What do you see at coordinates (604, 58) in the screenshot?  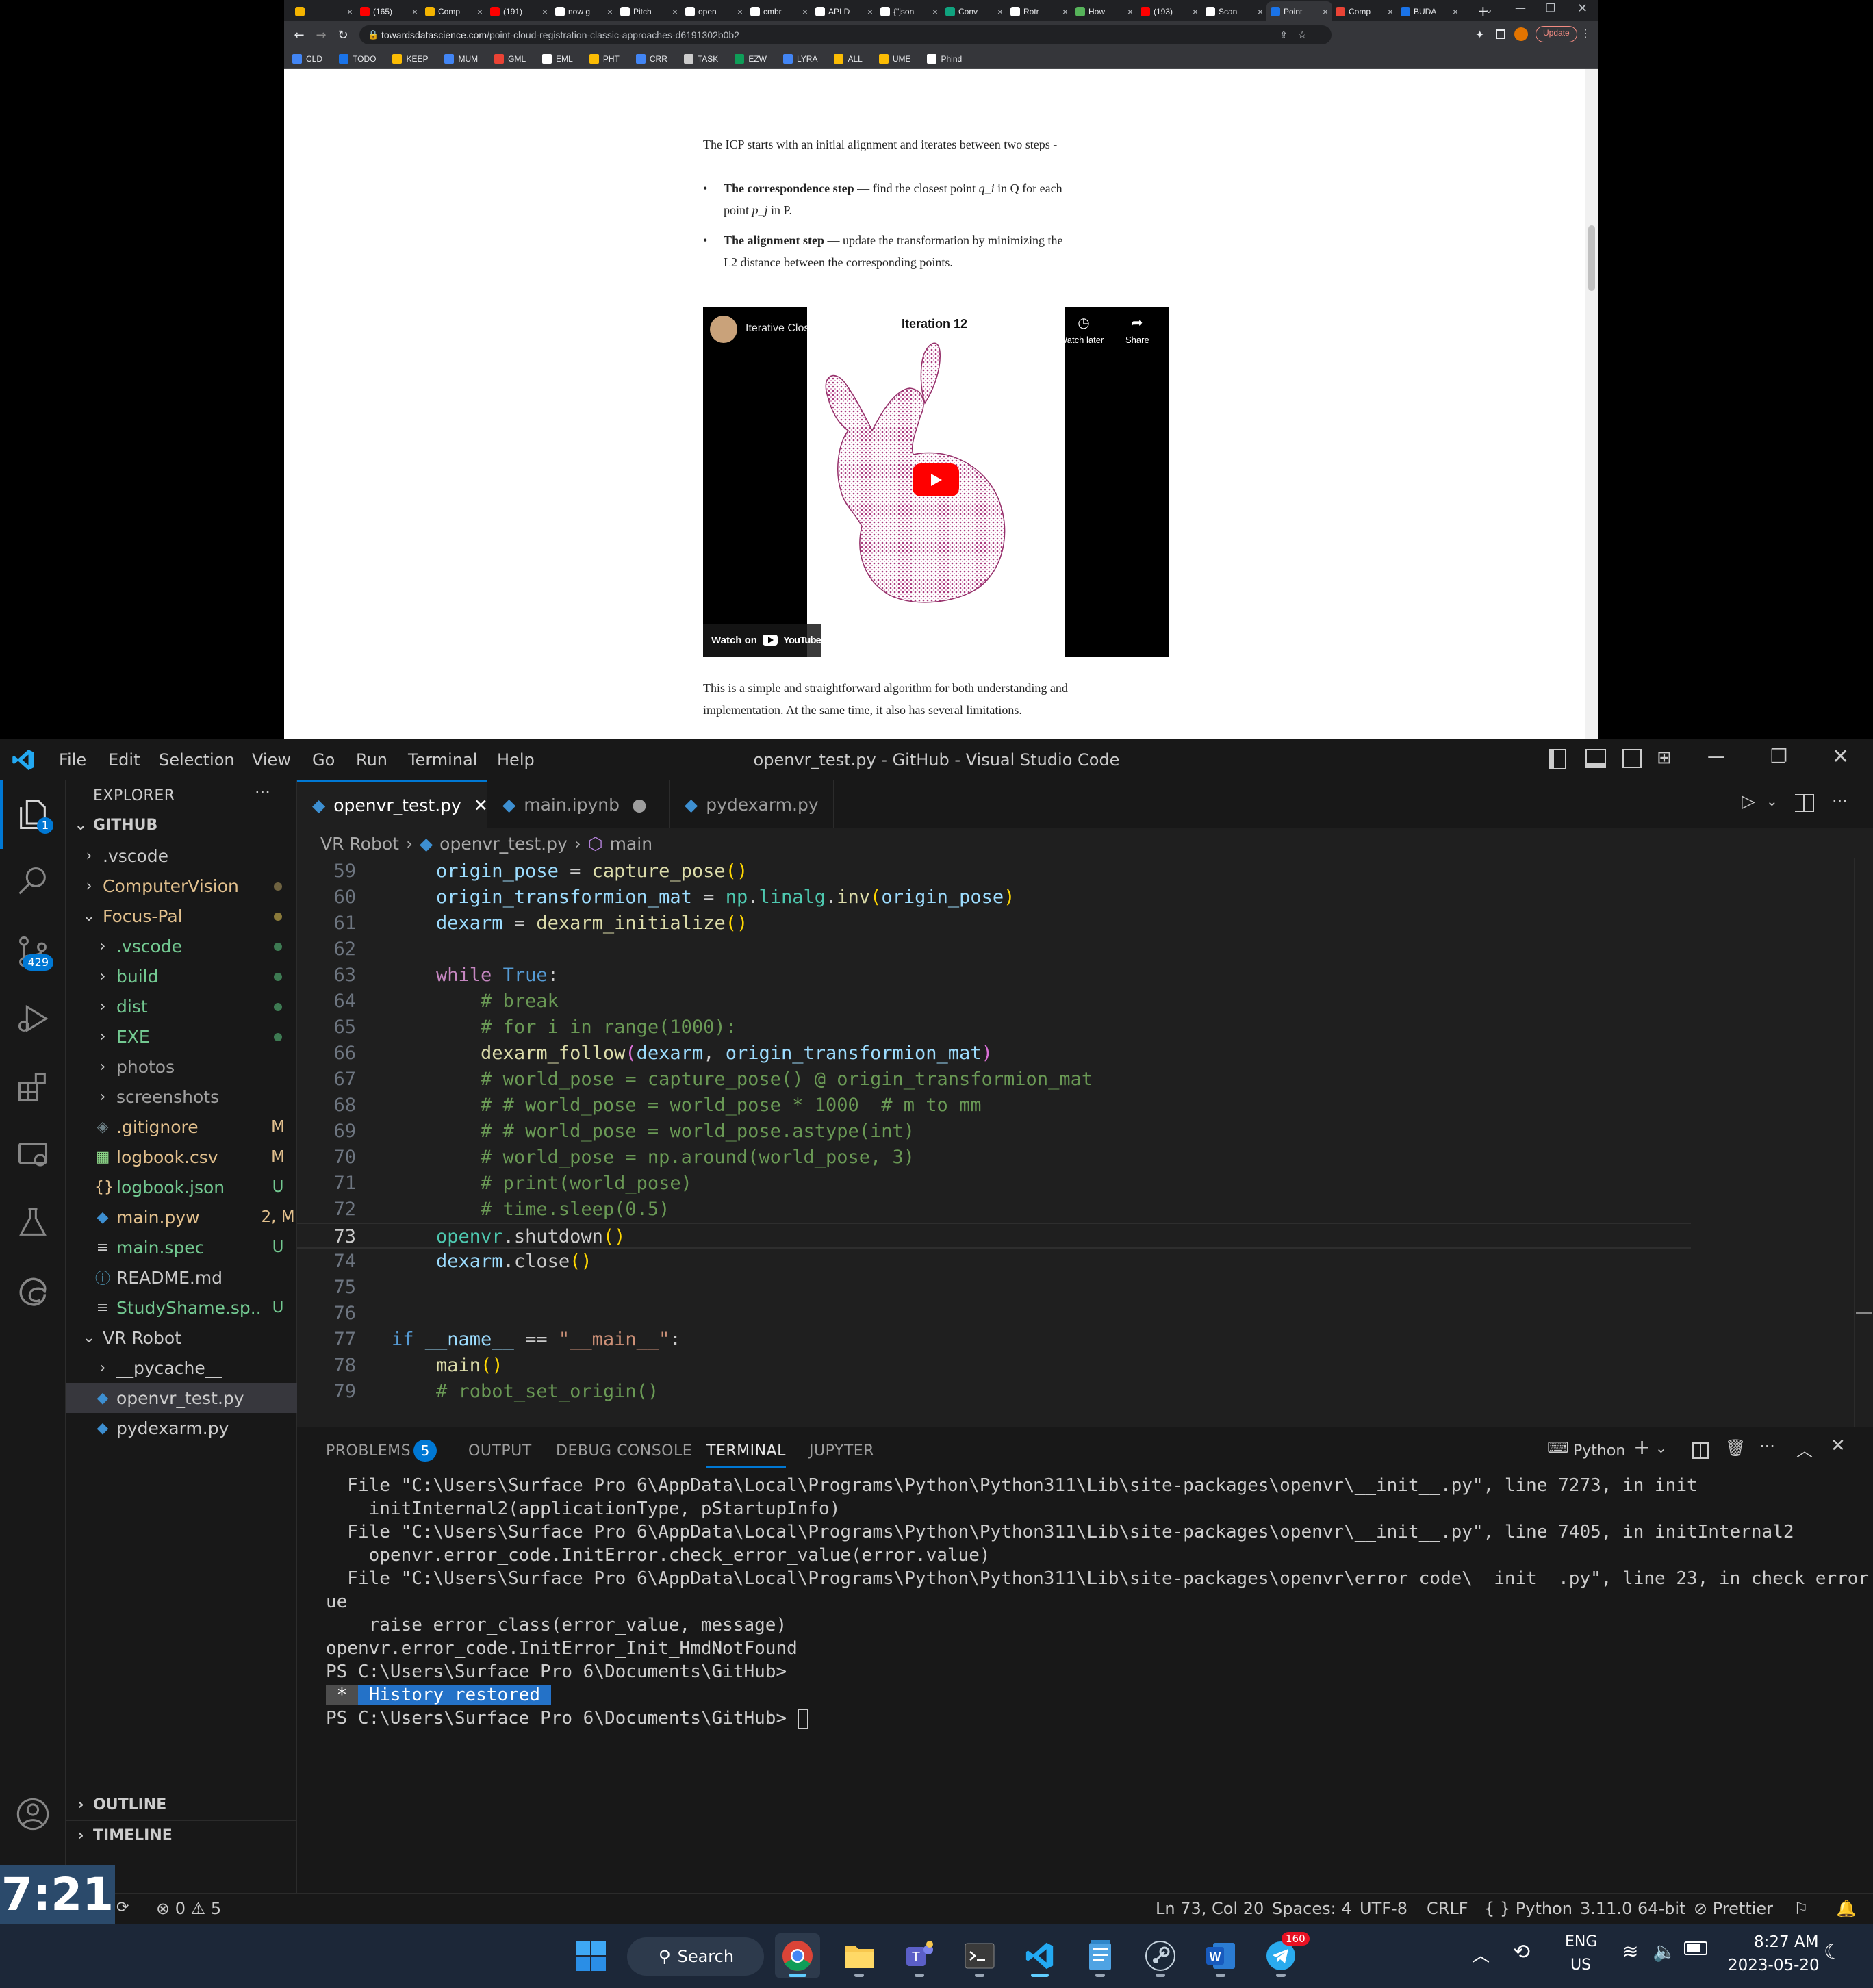 I see `bookmark-item: PHT` at bounding box center [604, 58].